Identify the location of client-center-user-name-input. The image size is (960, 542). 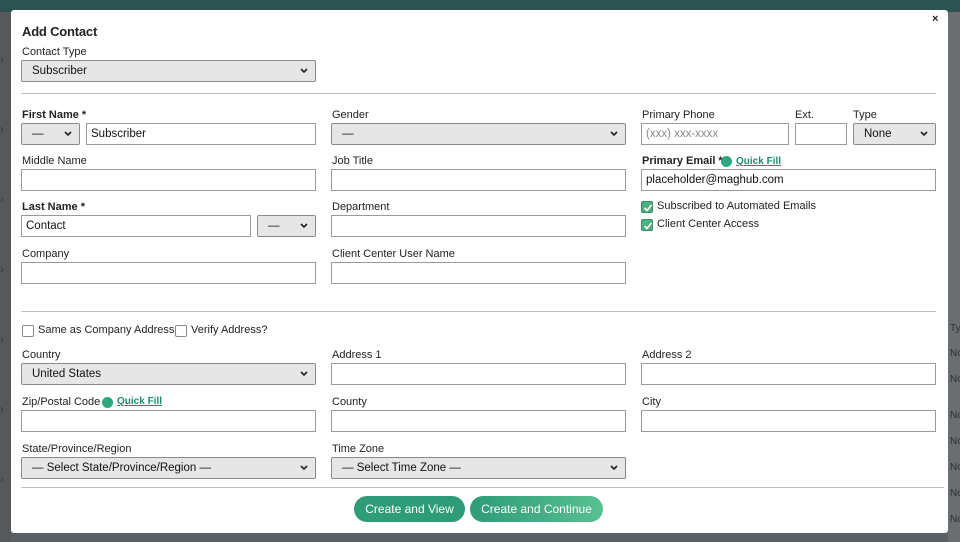
(478, 273).